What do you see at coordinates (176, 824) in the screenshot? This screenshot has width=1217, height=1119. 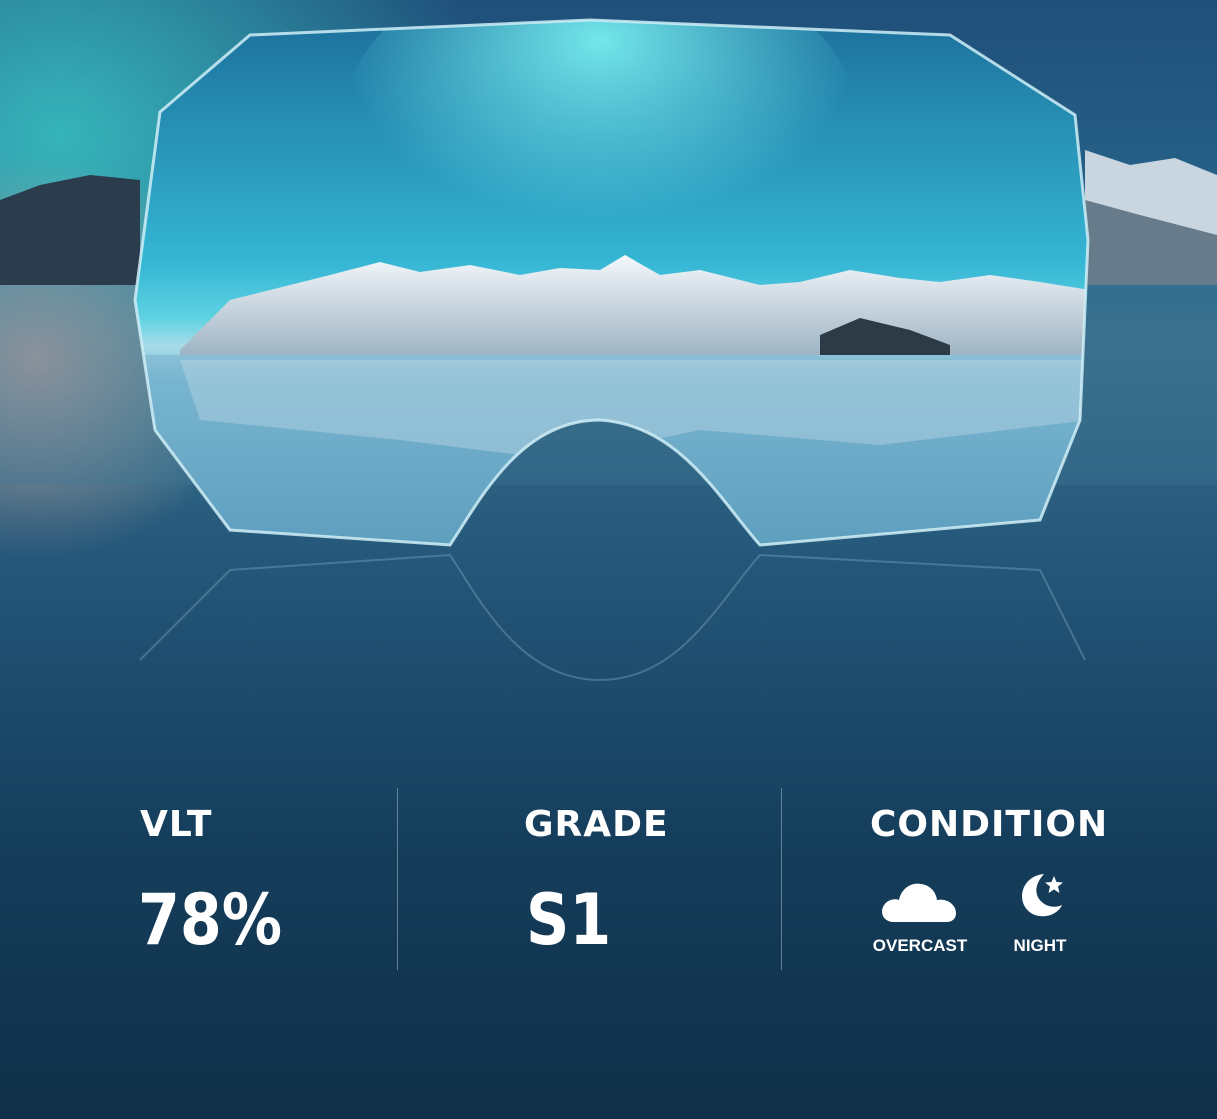 I see `vlt-label: VLT` at bounding box center [176, 824].